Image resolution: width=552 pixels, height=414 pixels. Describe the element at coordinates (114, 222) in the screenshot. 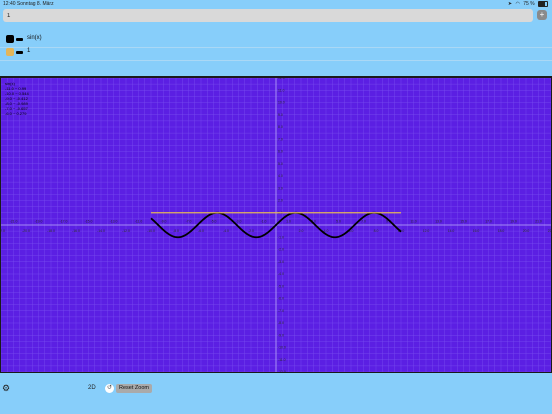

I see `x-tick-label: -13.0` at that location.